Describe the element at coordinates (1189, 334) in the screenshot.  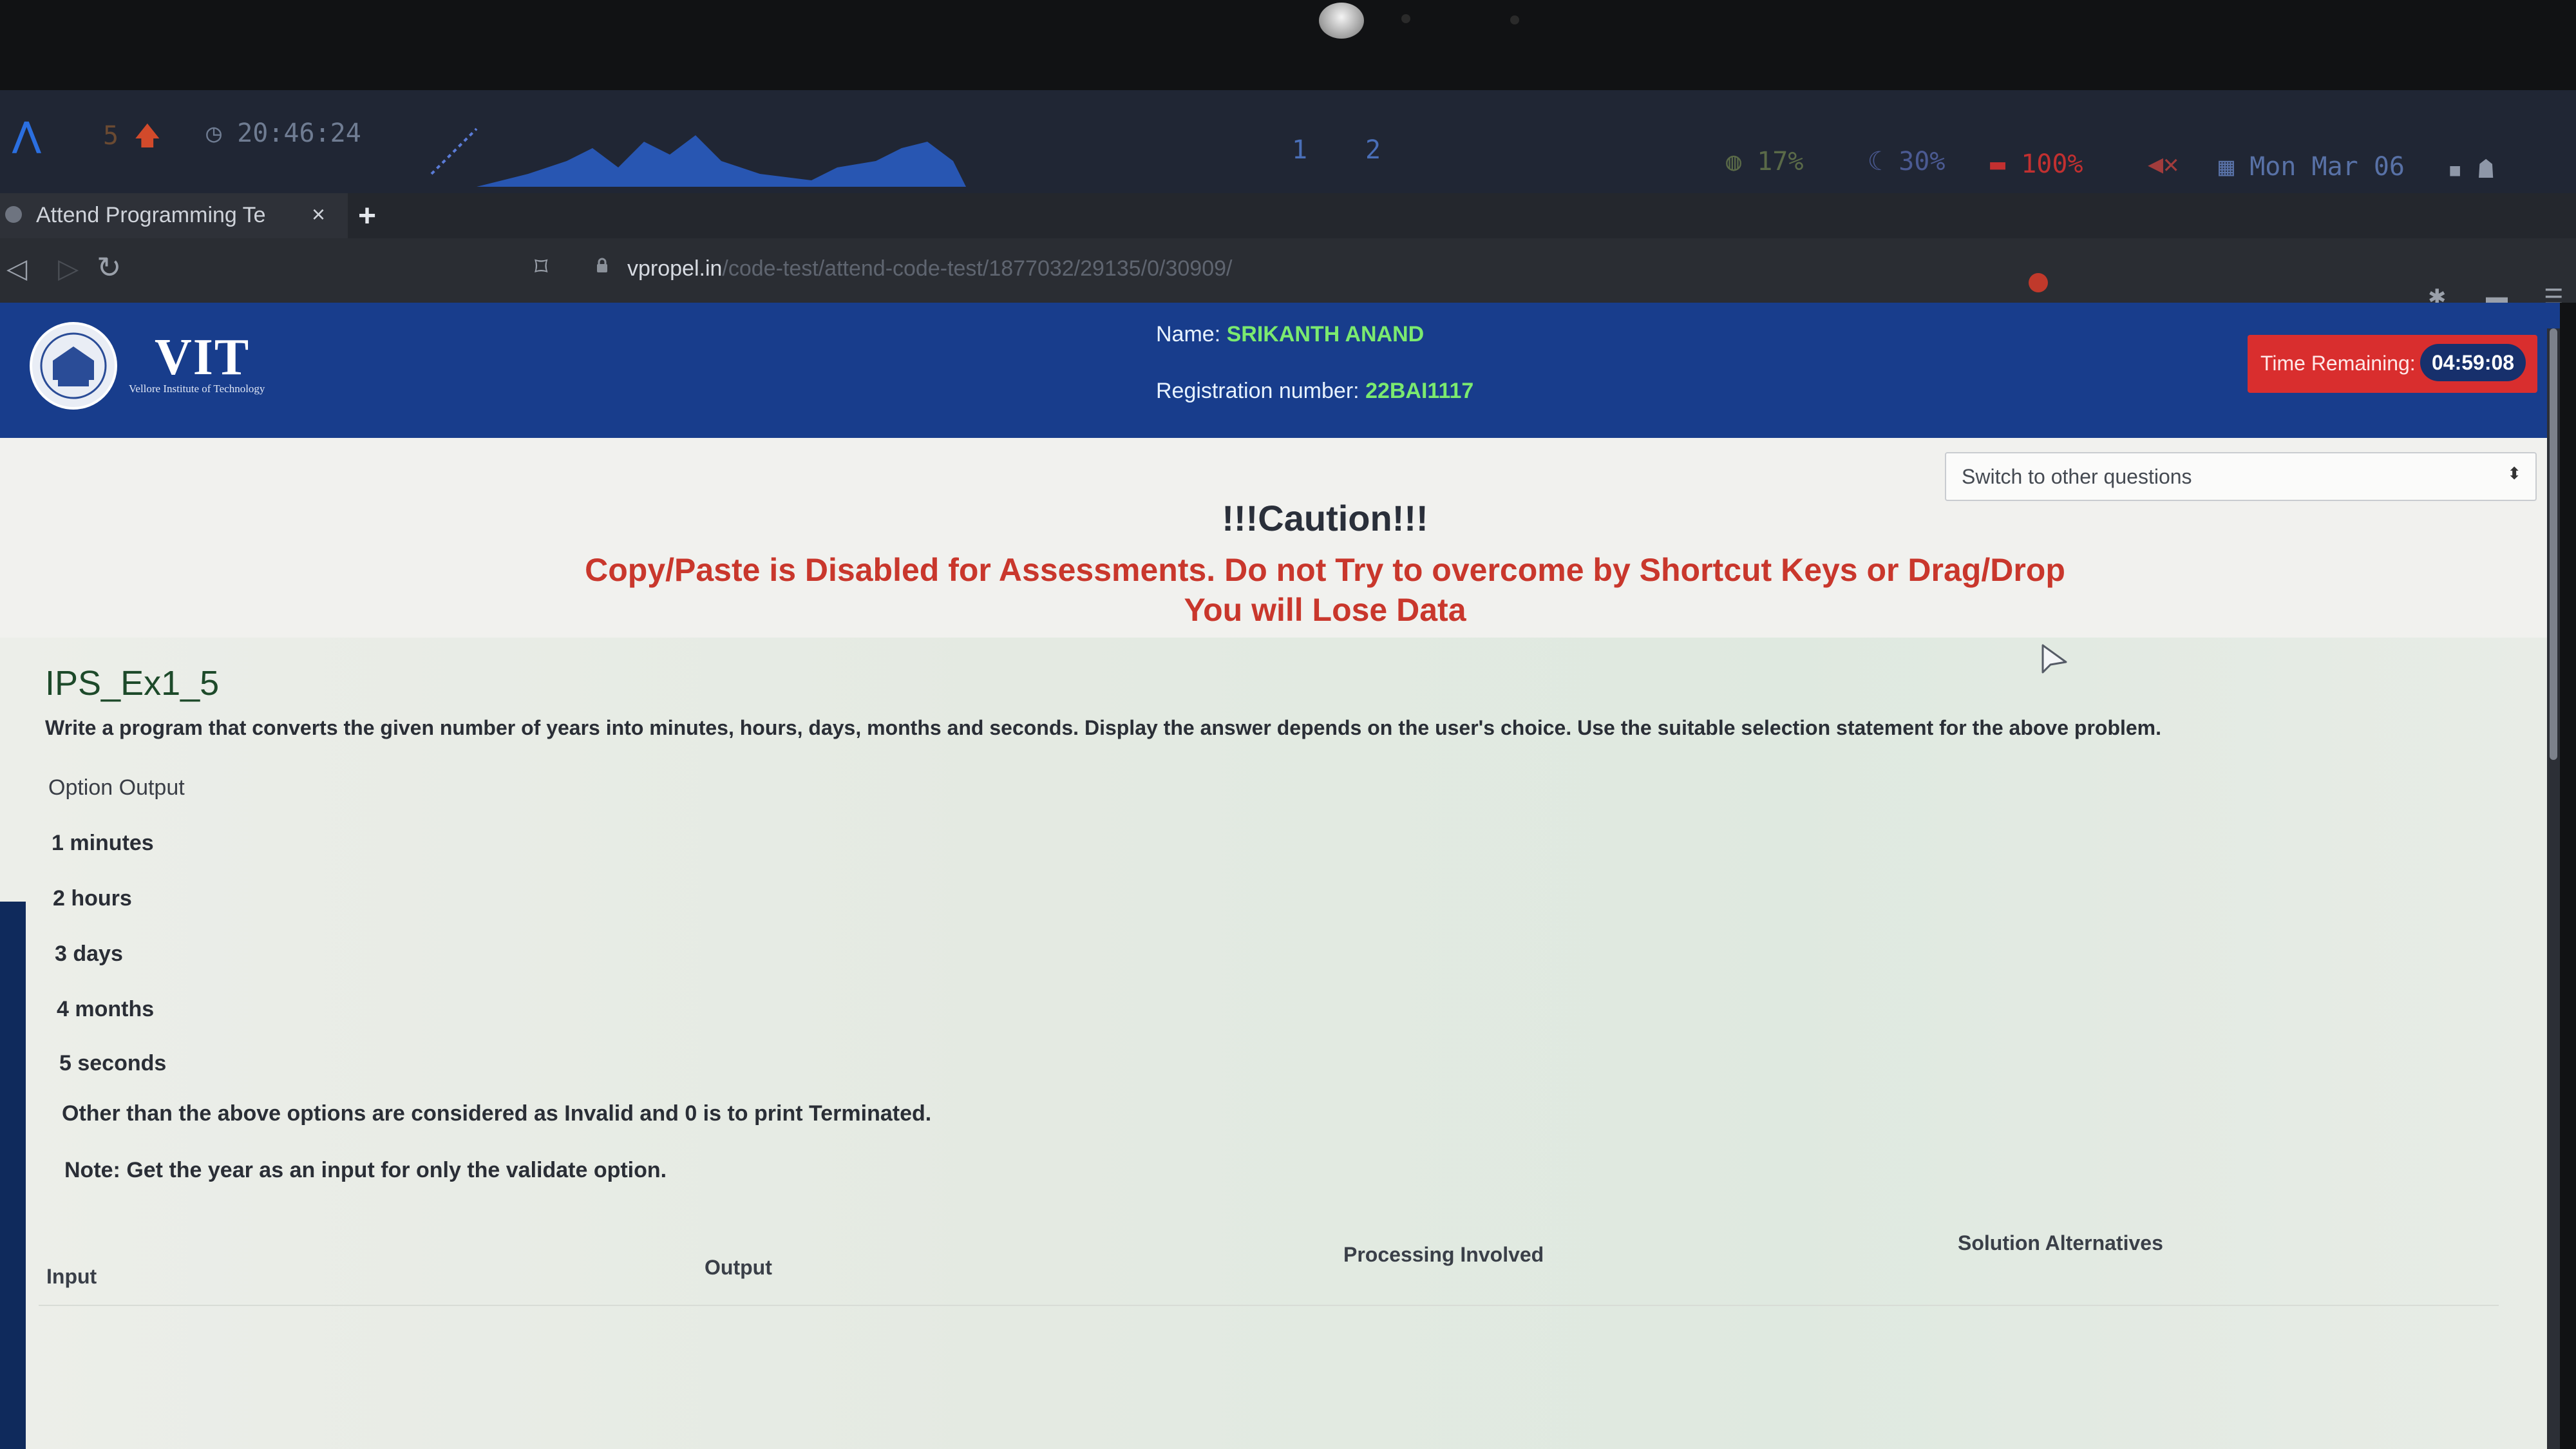
I see `name-label: Name:` at that location.